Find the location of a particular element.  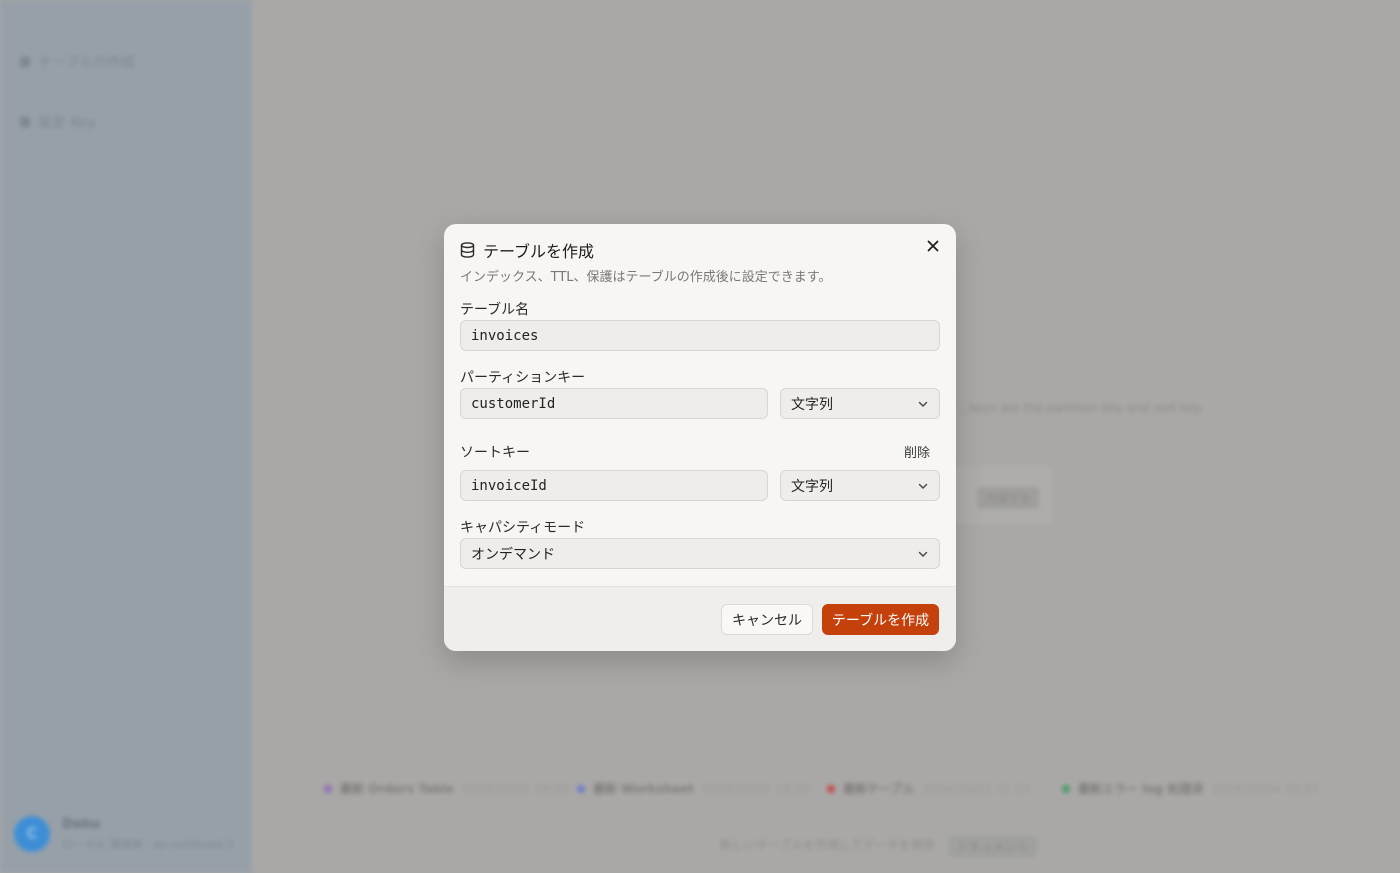

legend-item: 最新 Orders Table 2024/10/01 09:00 is located at coordinates (446, 788).